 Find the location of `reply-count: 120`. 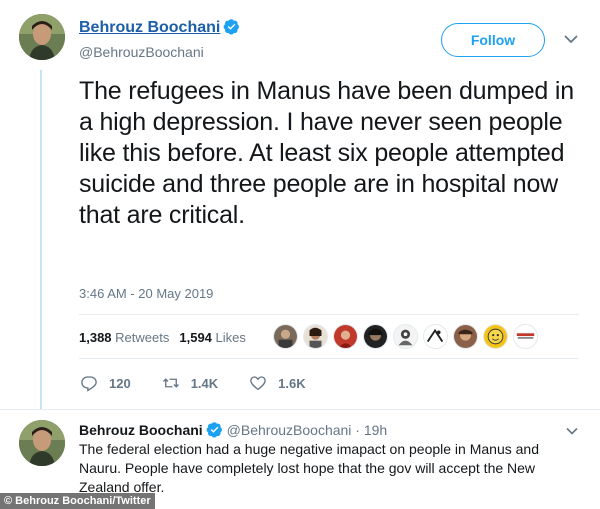

reply-count: 120 is located at coordinates (120, 383).